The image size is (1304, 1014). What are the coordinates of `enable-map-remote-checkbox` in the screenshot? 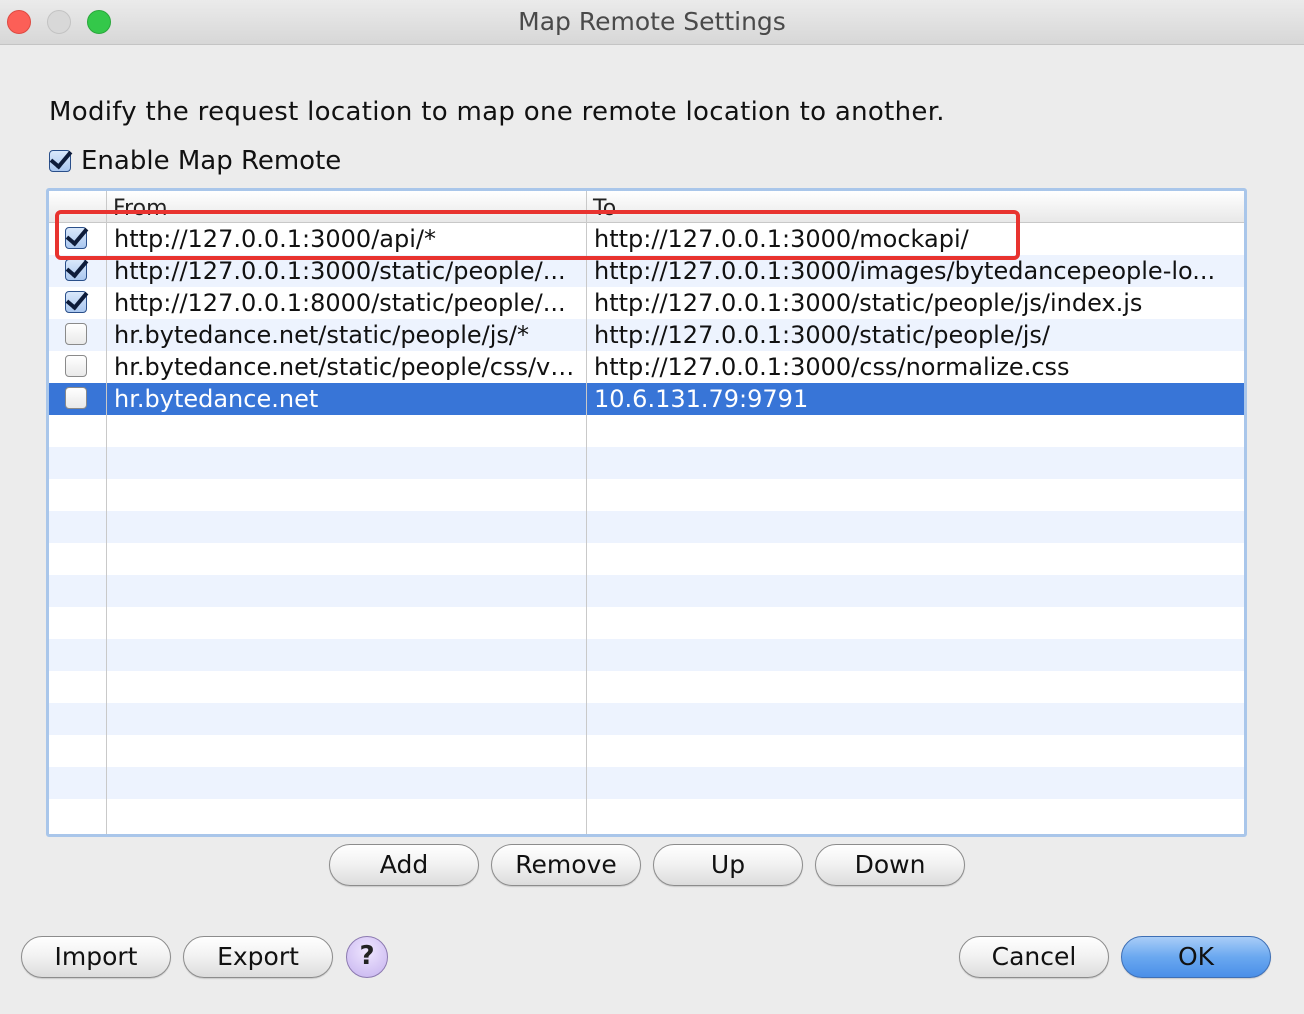 It's located at (60, 161).